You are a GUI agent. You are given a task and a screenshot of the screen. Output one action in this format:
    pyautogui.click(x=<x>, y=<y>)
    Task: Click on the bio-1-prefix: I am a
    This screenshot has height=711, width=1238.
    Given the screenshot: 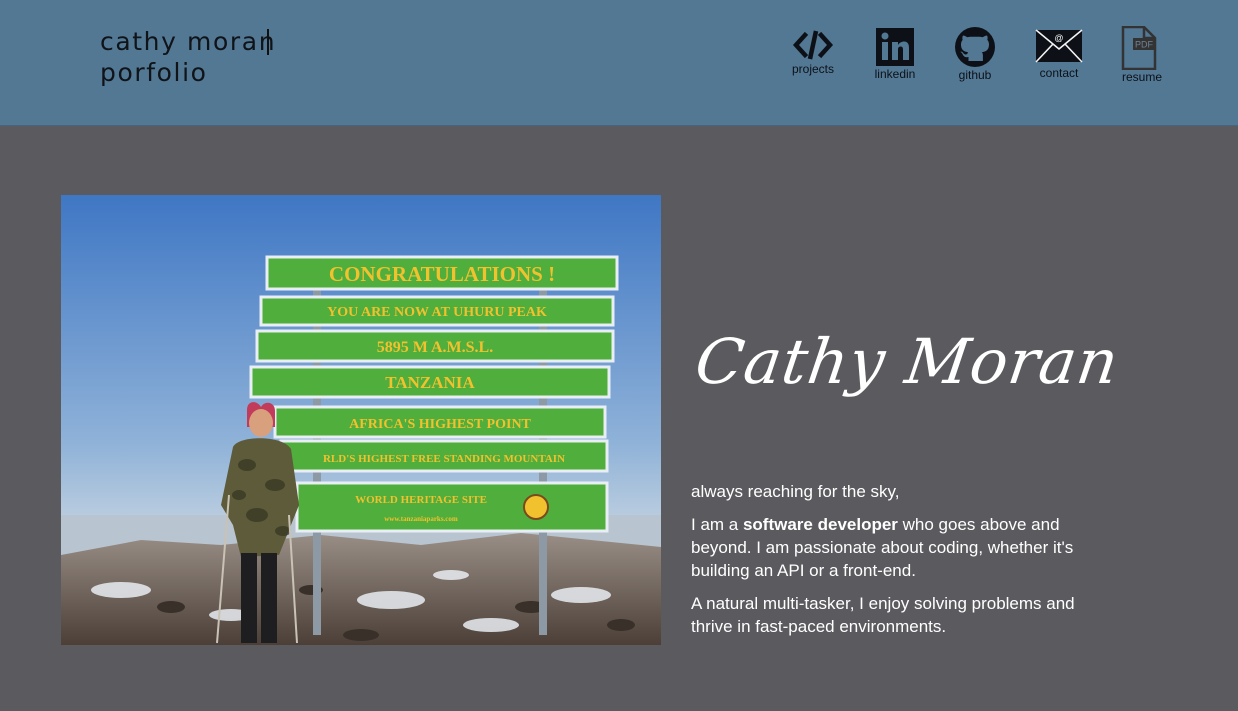 What is the action you would take?
    pyautogui.click(x=717, y=524)
    